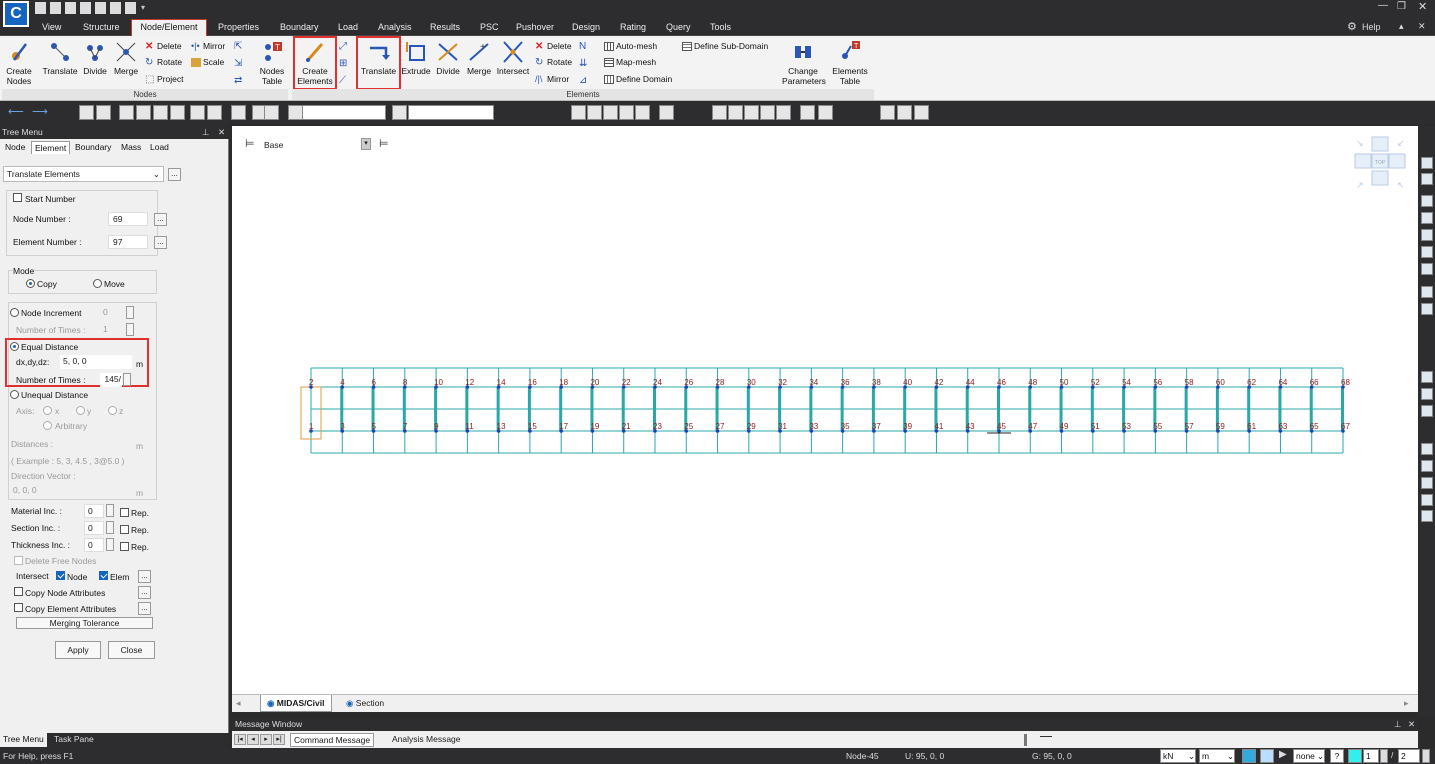 The width and height of the screenshot is (1435, 764). What do you see at coordinates (720, 28) in the screenshot?
I see `tab-tools: Tools` at bounding box center [720, 28].